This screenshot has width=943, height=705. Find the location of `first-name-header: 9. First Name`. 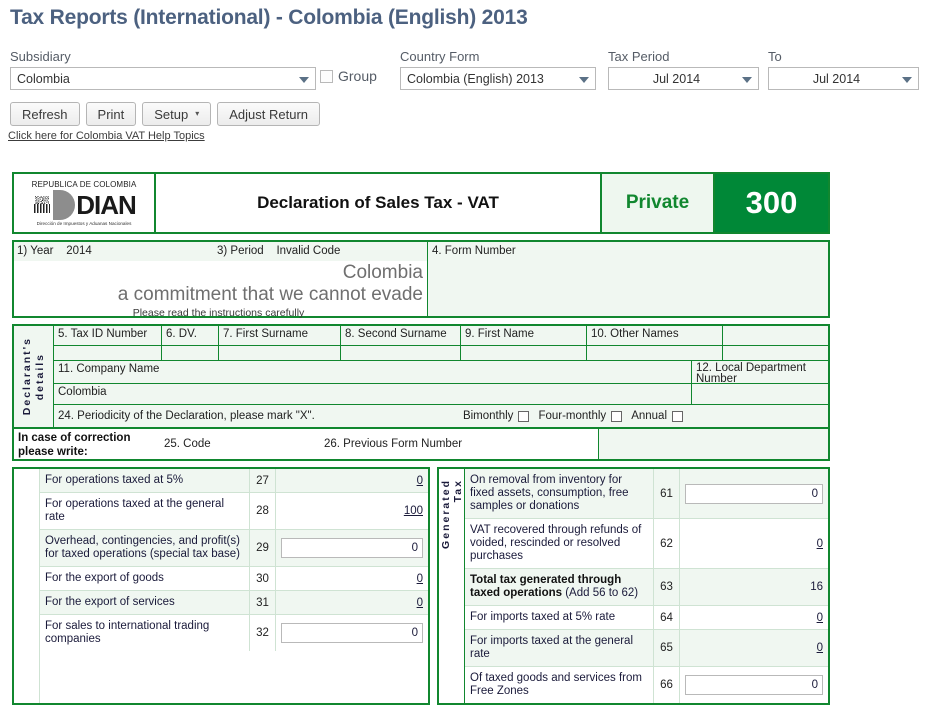

first-name-header: 9. First Name is located at coordinates (524, 335).